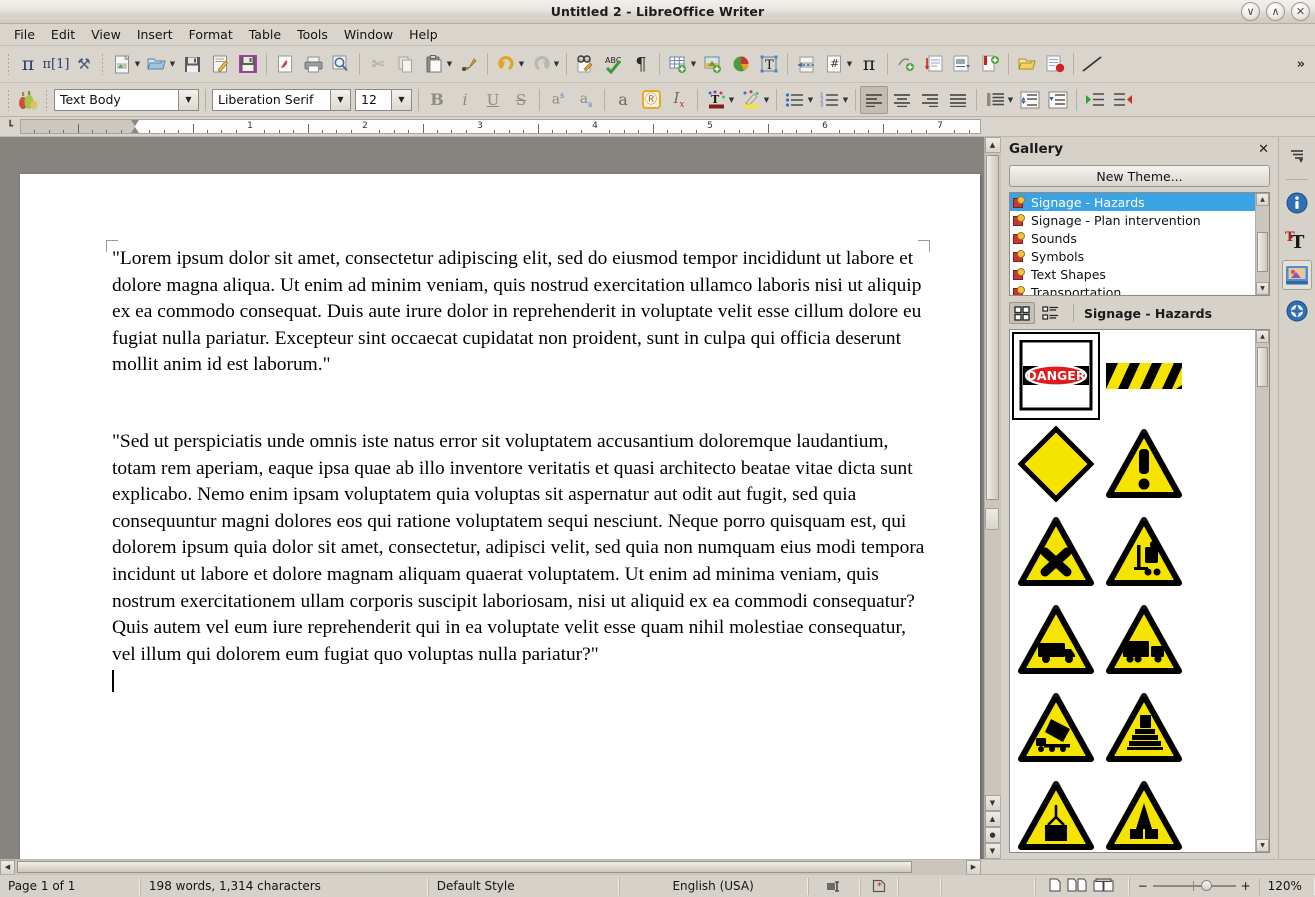  I want to click on clear-formatting-button: Ix, so click(679, 100).